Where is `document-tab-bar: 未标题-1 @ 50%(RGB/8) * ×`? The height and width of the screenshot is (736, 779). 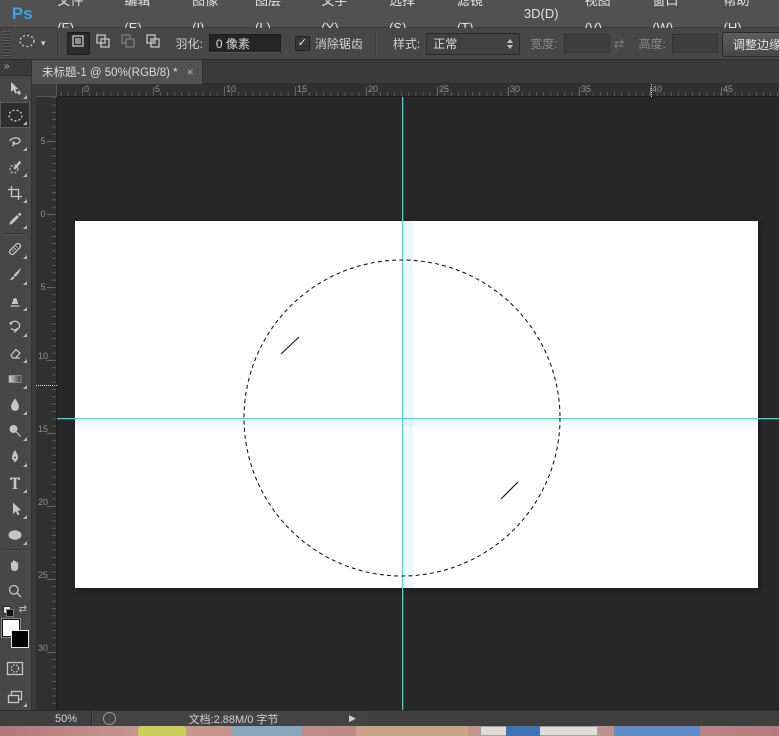 document-tab-bar: 未标题-1 @ 50%(RGB/8) * × is located at coordinates (405, 72).